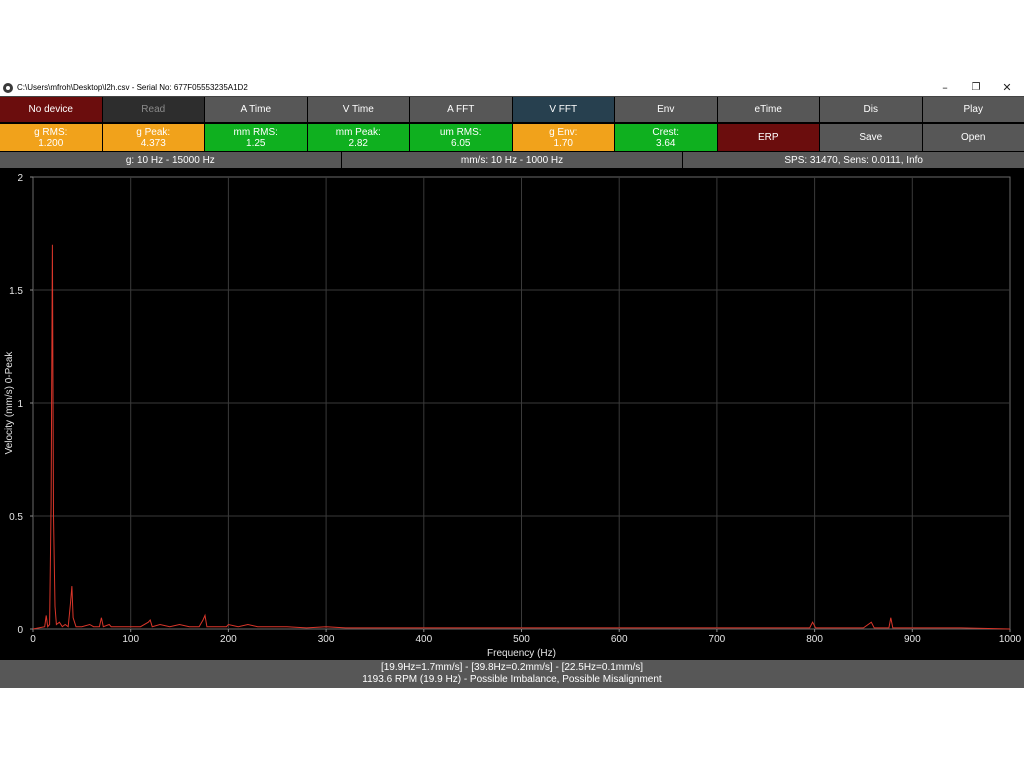  Describe the element at coordinates (51, 132) in the screenshot. I see `g-rms-label: g RMS:` at that location.